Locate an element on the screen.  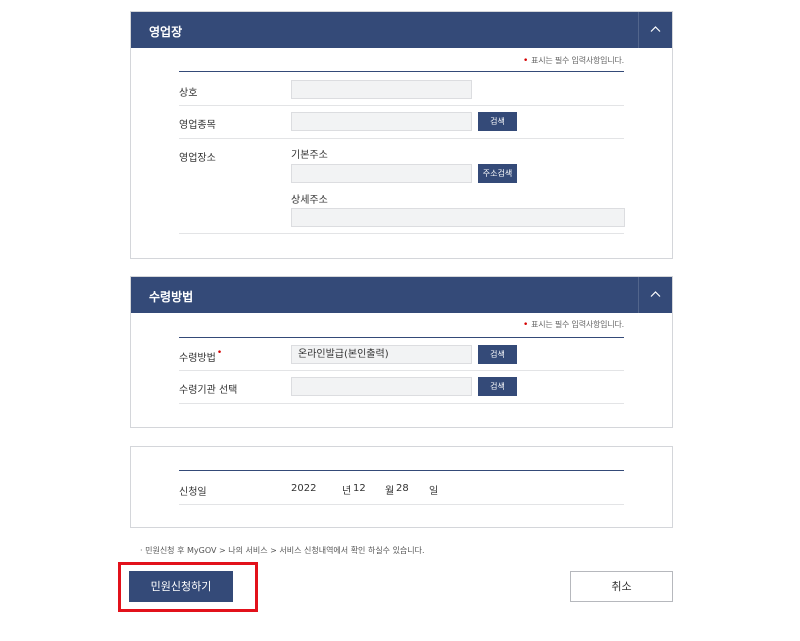
date-month-unit: 월 is located at coordinates (390, 491).